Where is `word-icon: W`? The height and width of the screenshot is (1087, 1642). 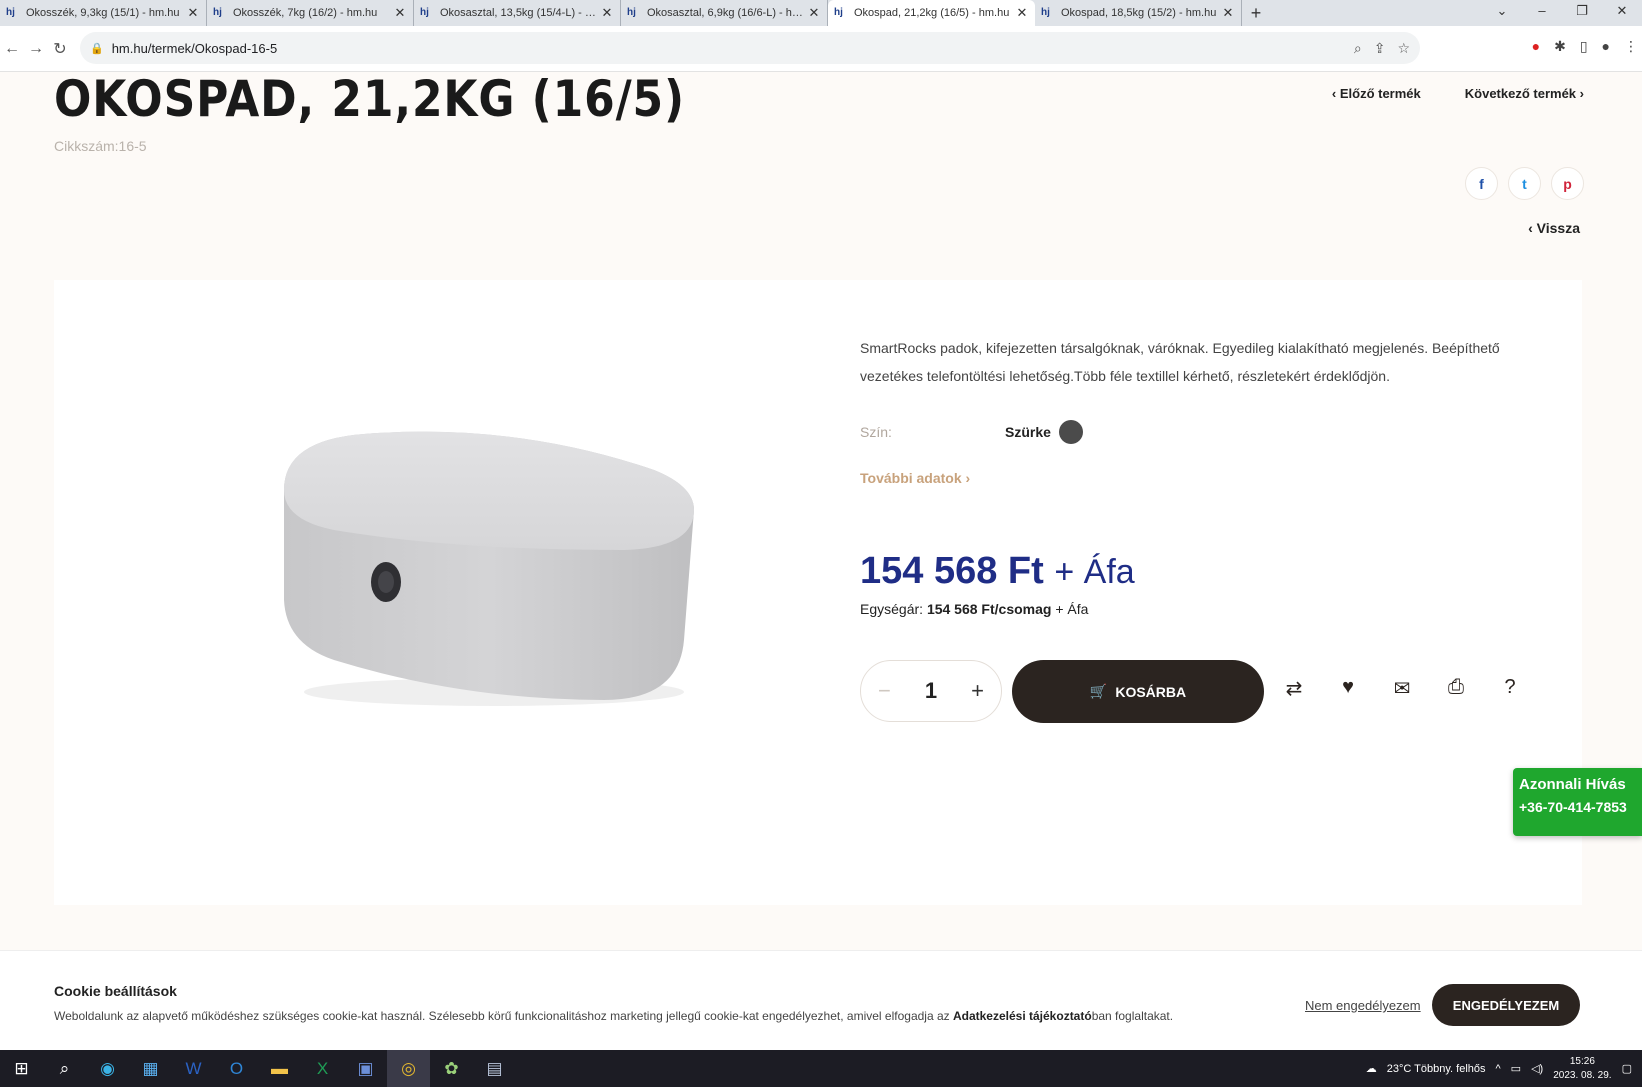 word-icon: W is located at coordinates (193, 1068).